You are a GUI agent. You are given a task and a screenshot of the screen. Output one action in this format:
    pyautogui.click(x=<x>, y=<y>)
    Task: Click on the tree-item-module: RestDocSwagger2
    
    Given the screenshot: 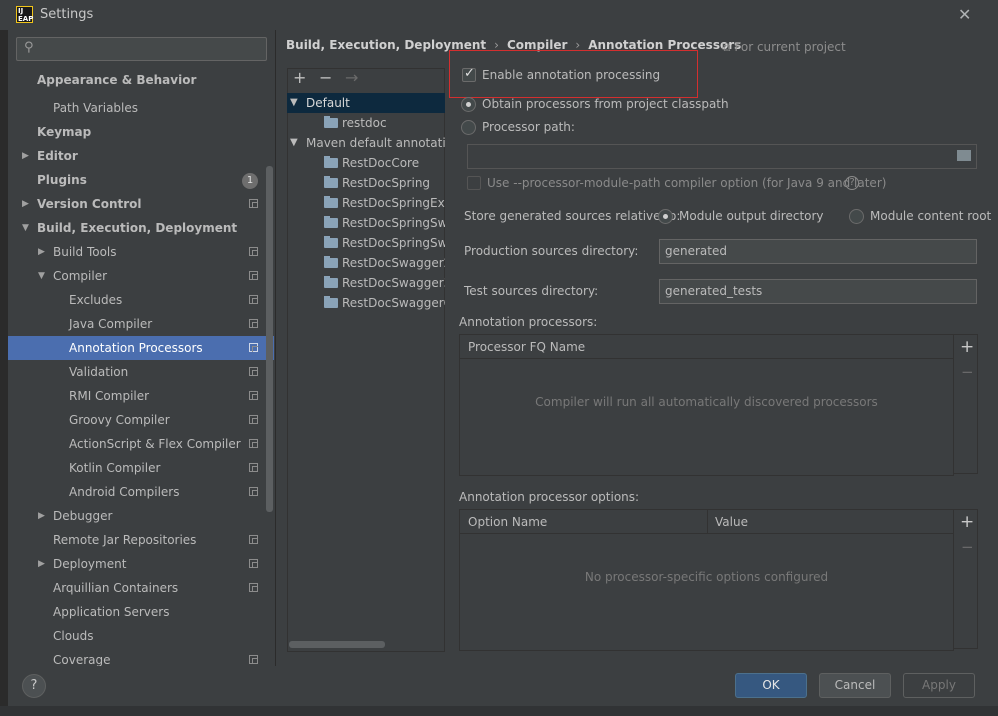 What is the action you would take?
    pyautogui.click(x=384, y=263)
    